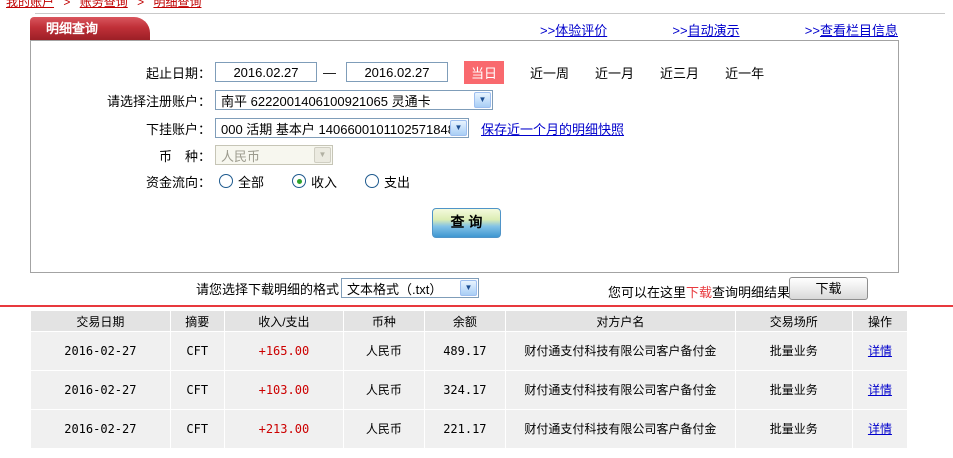  I want to click on fund-flow-label: 资金流向：, so click(178, 182).